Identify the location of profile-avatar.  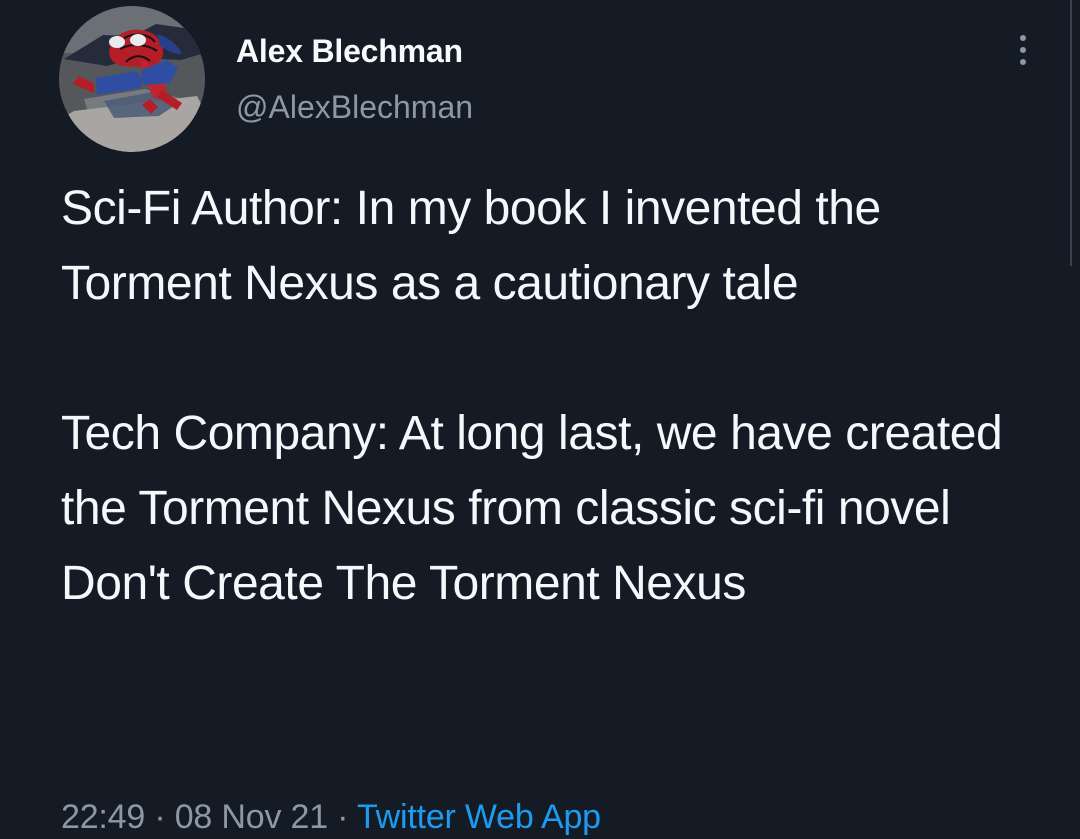
(132, 79).